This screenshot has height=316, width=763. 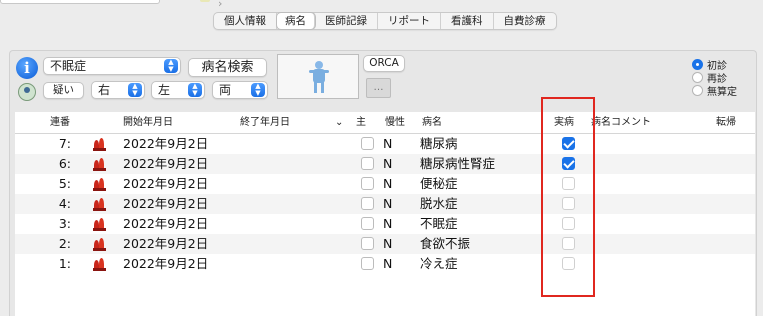 I want to click on body-figure-icon, so click(x=319, y=77).